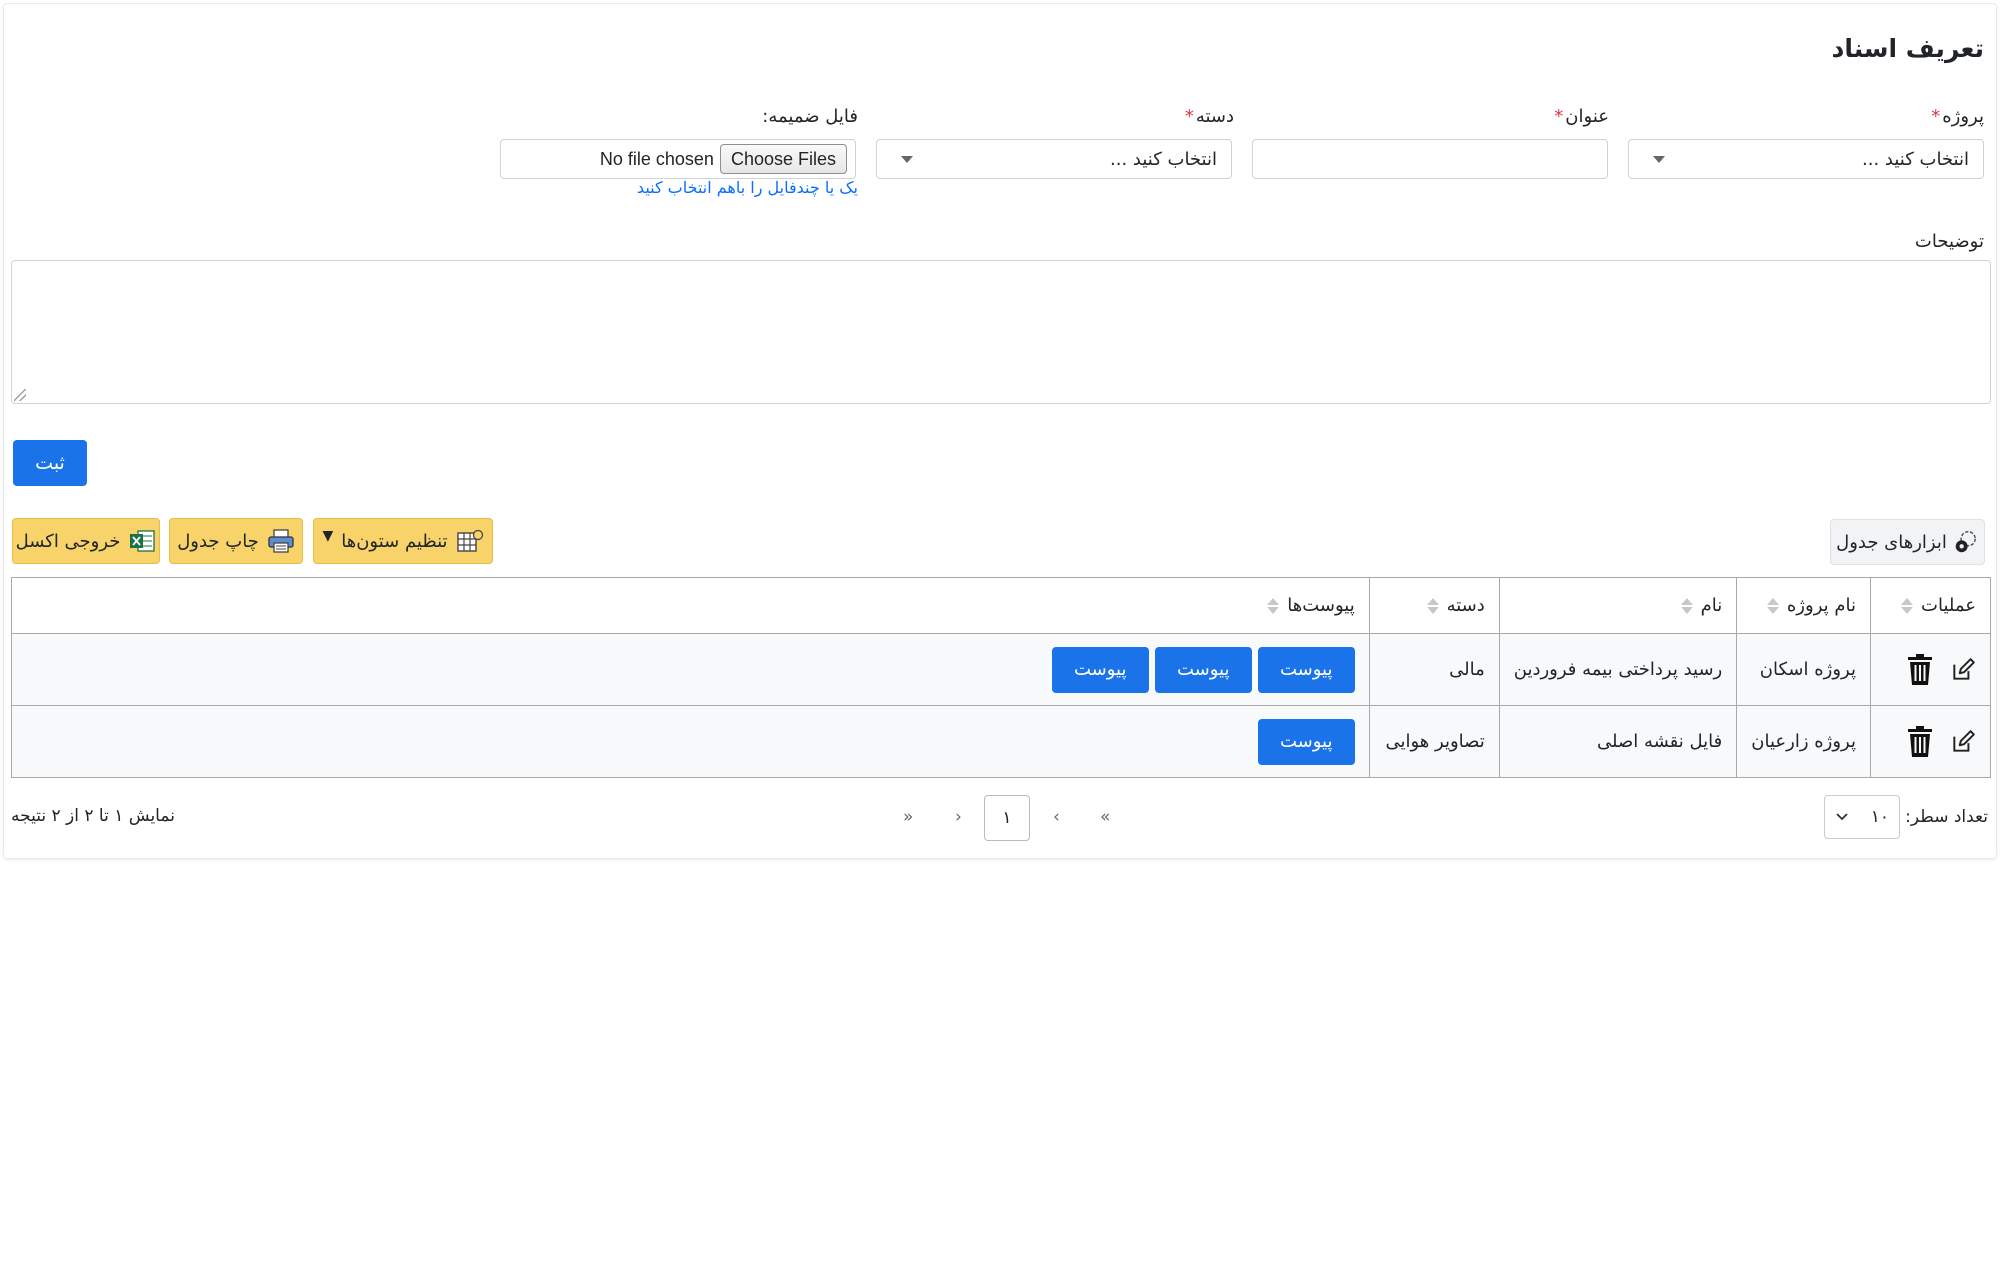 The image size is (2000, 1272). I want to click on print-table-label: چاپ جدول, so click(218, 541).